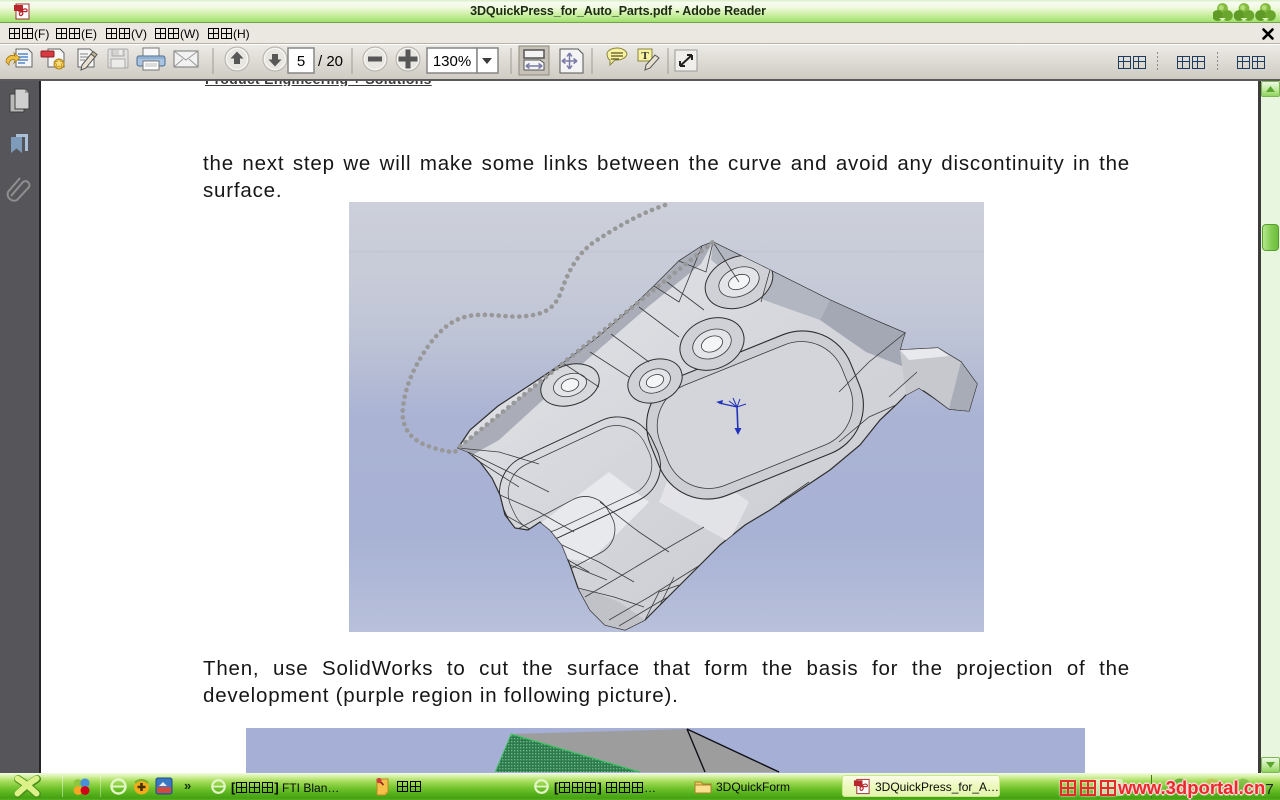 The image size is (1280, 800). I want to click on svg-text: 130%, so click(452, 61).